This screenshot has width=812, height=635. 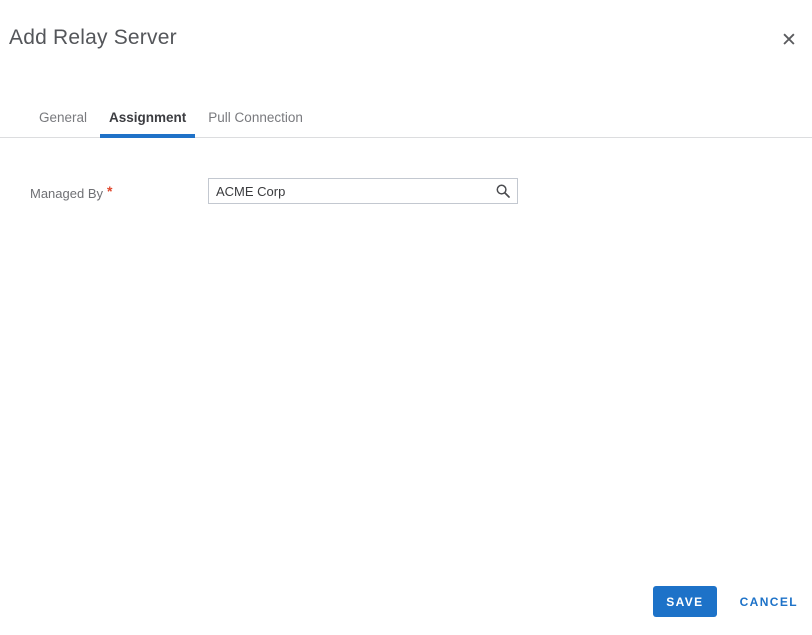 I want to click on managed-by-input, so click(x=363, y=191).